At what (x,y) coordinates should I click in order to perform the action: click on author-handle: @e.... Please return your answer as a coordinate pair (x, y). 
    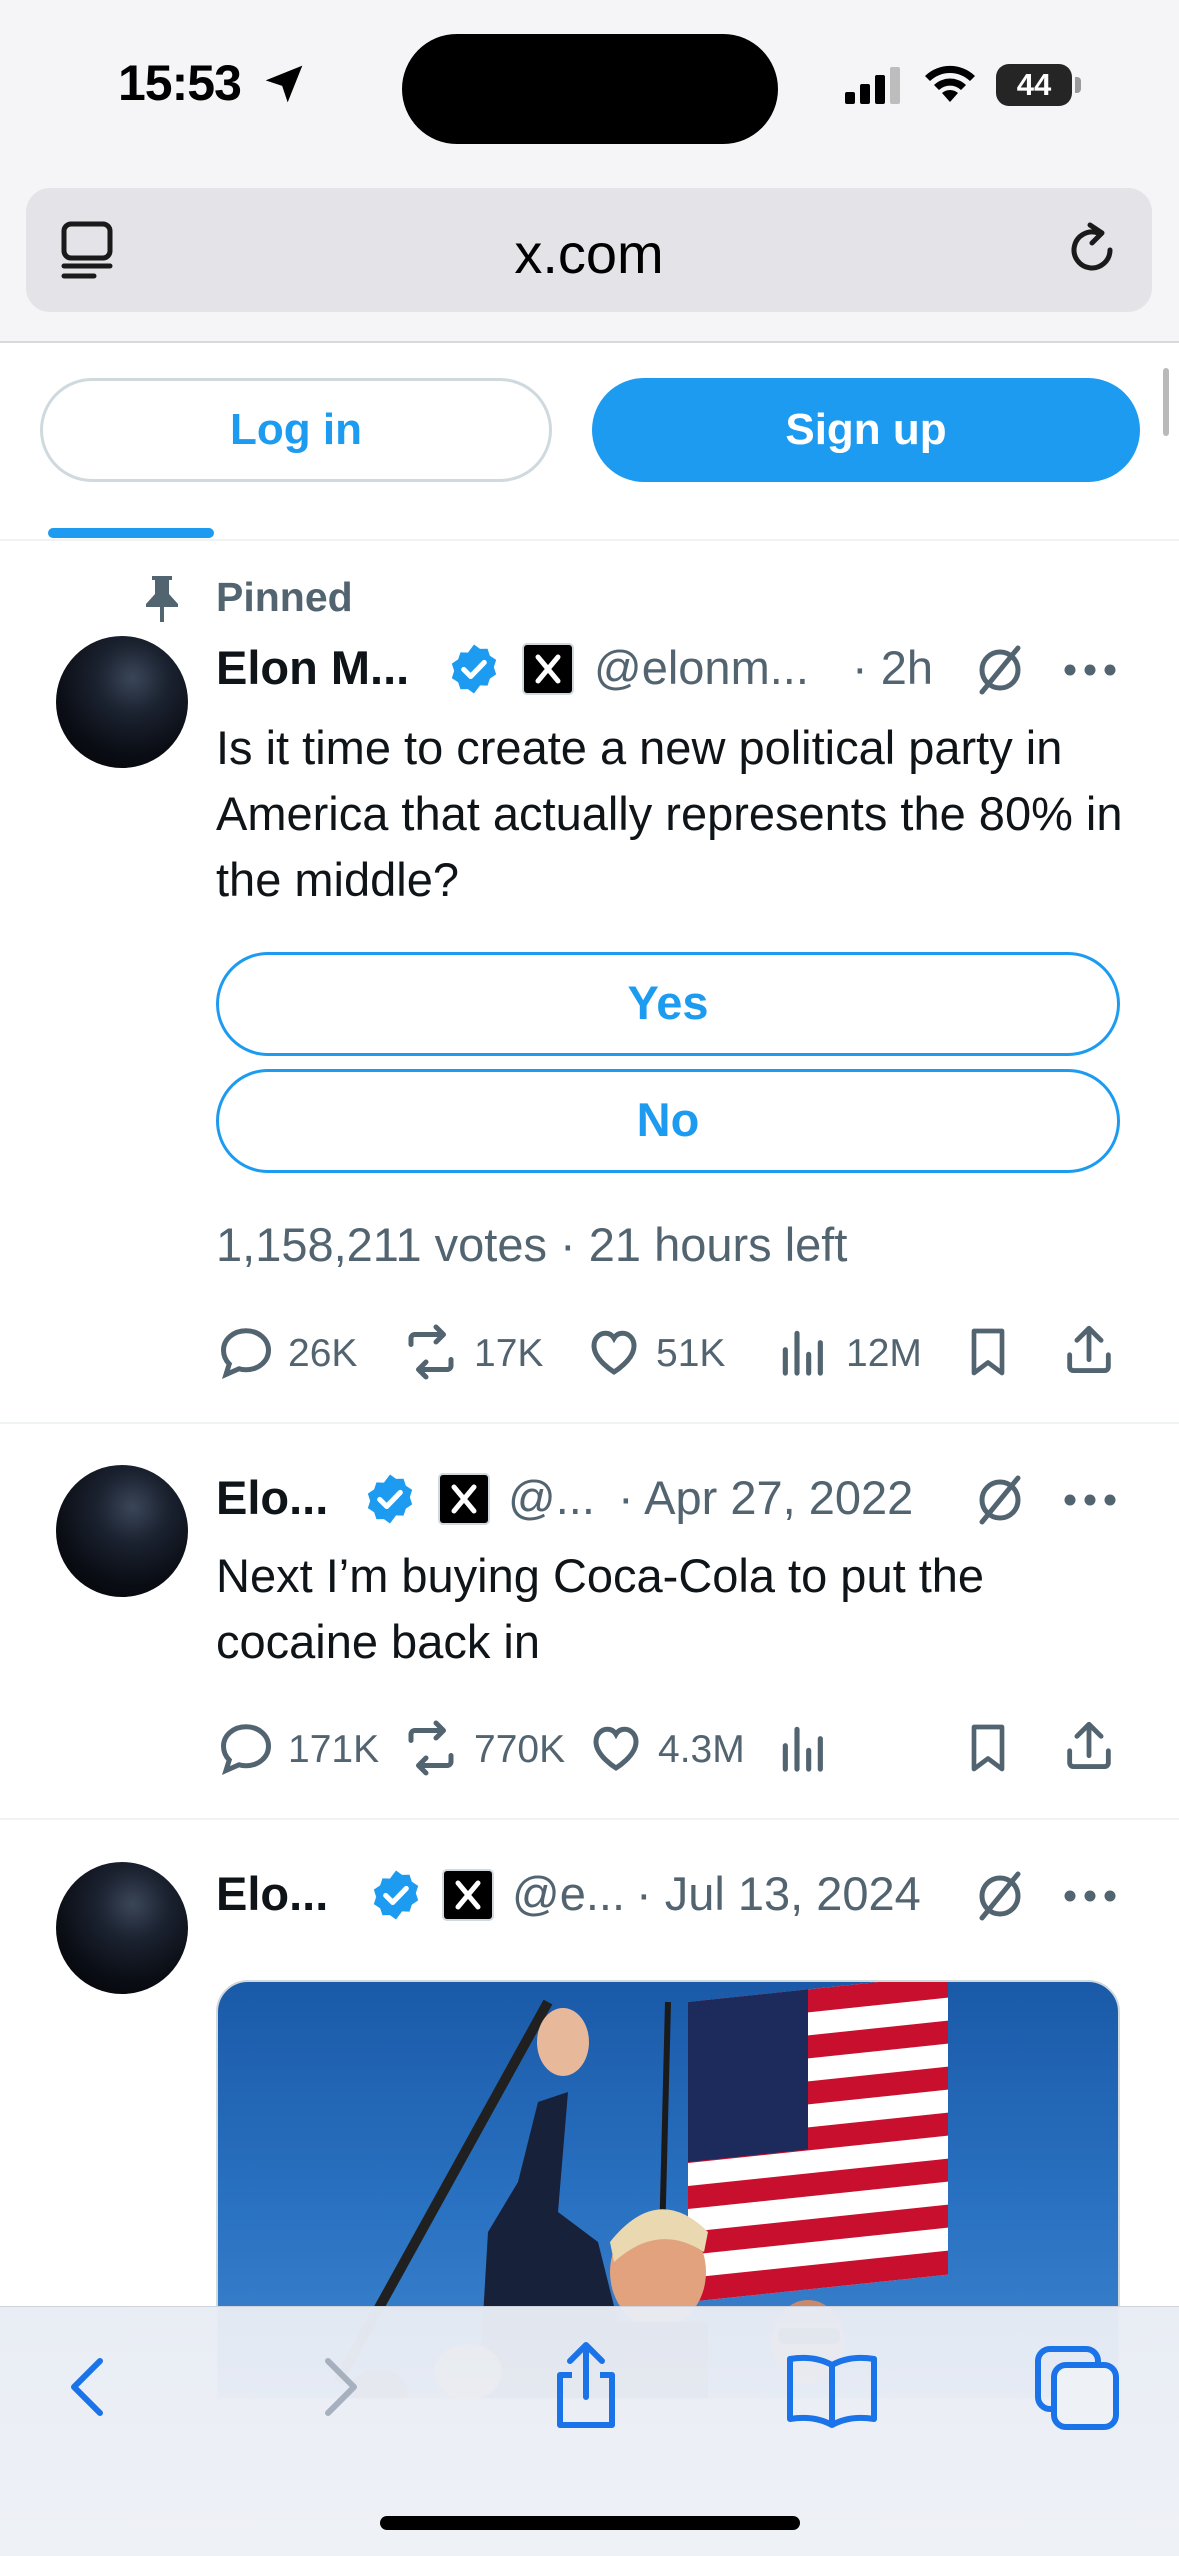
    Looking at the image, I should click on (568, 1893).